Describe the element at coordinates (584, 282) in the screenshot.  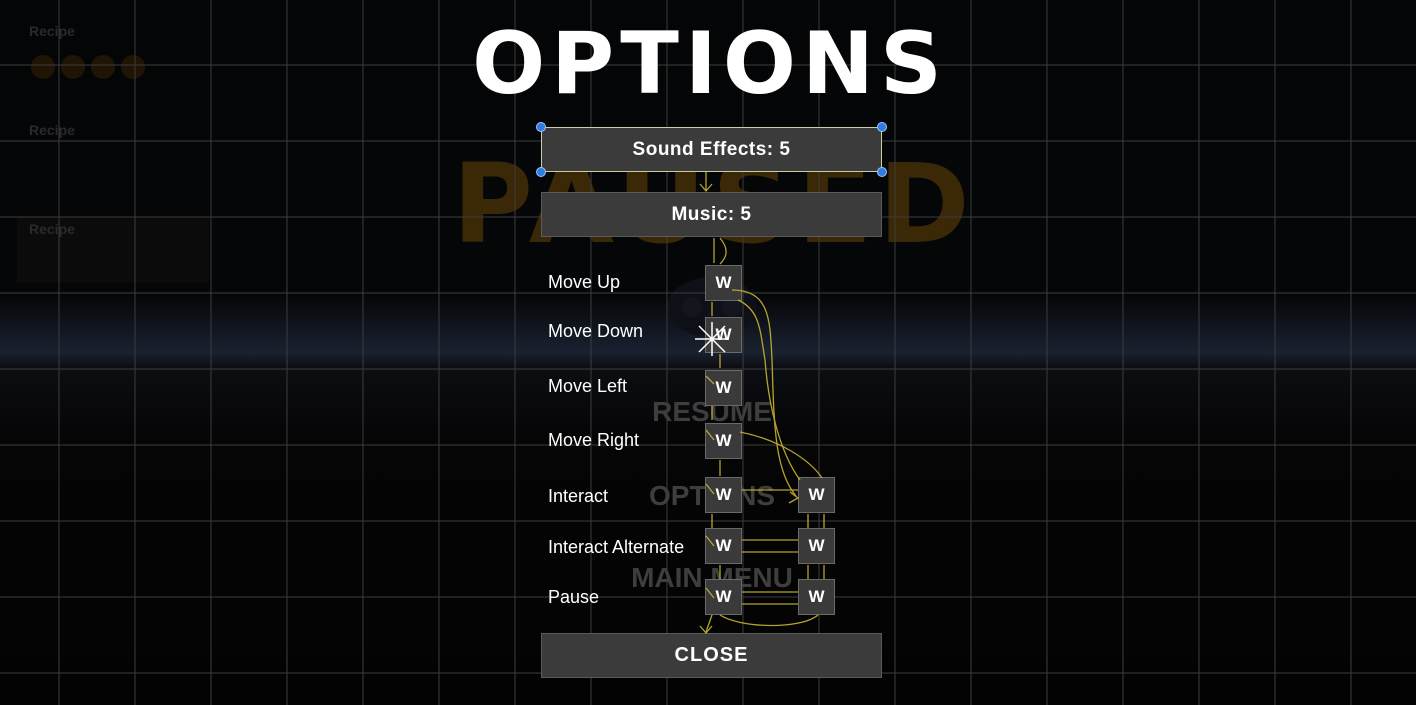
I see `binding-label-move-up: Move Up` at that location.